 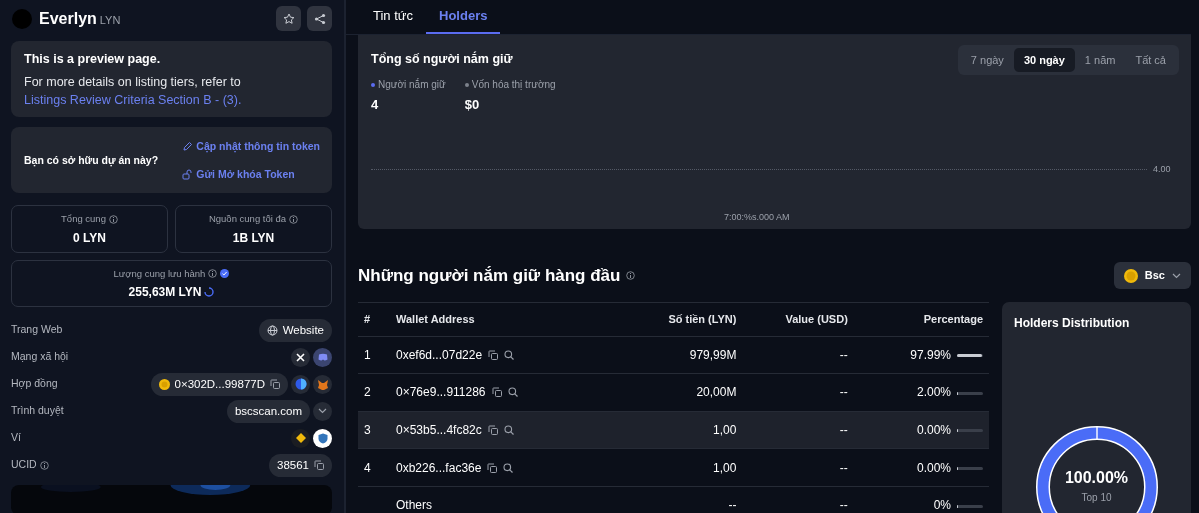 I want to click on wallet-address: 0×53b5...4fc82c, so click(x=439, y=430).